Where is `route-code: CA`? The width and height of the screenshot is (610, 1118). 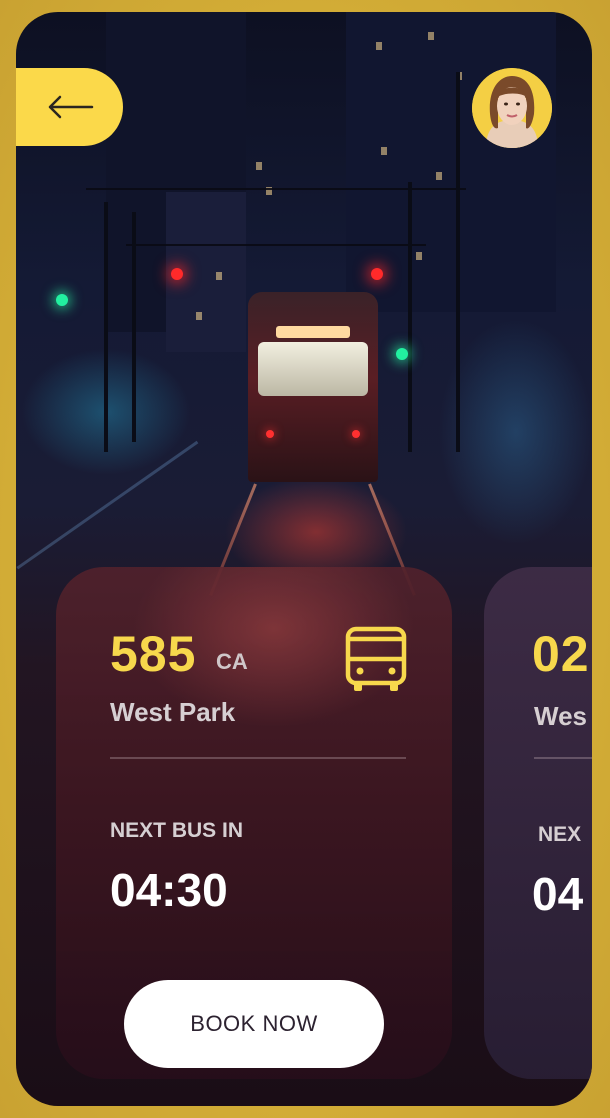
route-code: CA is located at coordinates (232, 661).